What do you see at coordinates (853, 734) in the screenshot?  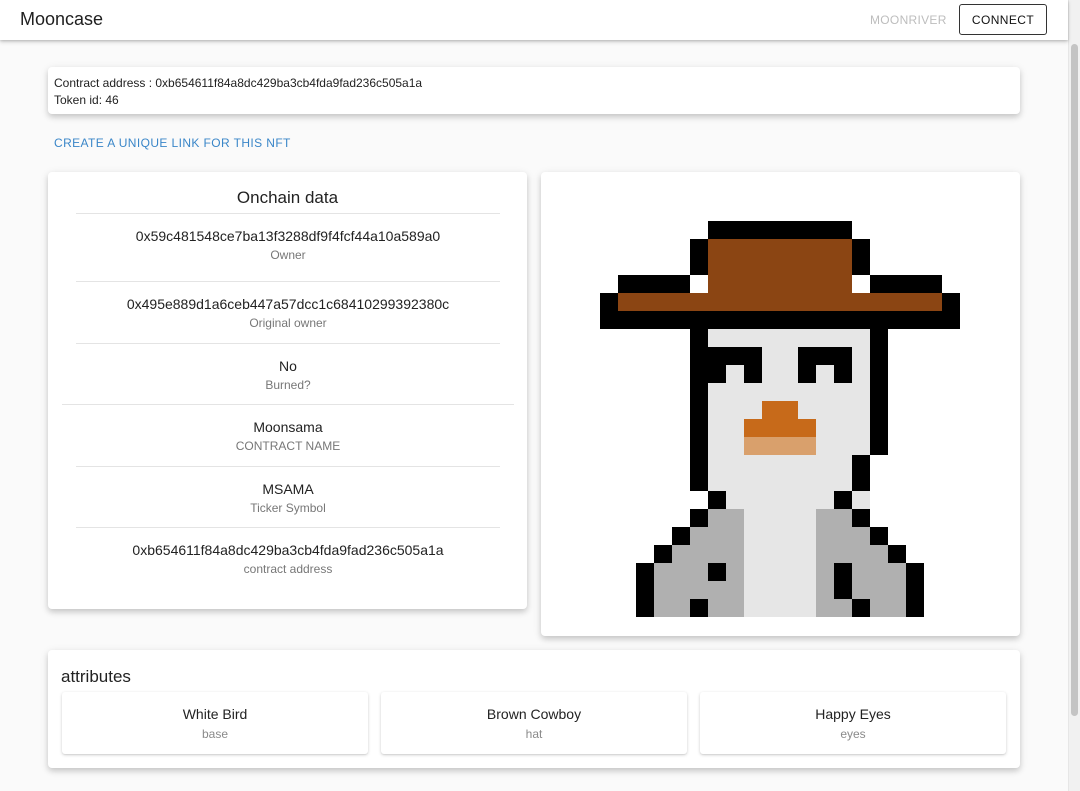 I see `attribute-eyes-label: eyes` at bounding box center [853, 734].